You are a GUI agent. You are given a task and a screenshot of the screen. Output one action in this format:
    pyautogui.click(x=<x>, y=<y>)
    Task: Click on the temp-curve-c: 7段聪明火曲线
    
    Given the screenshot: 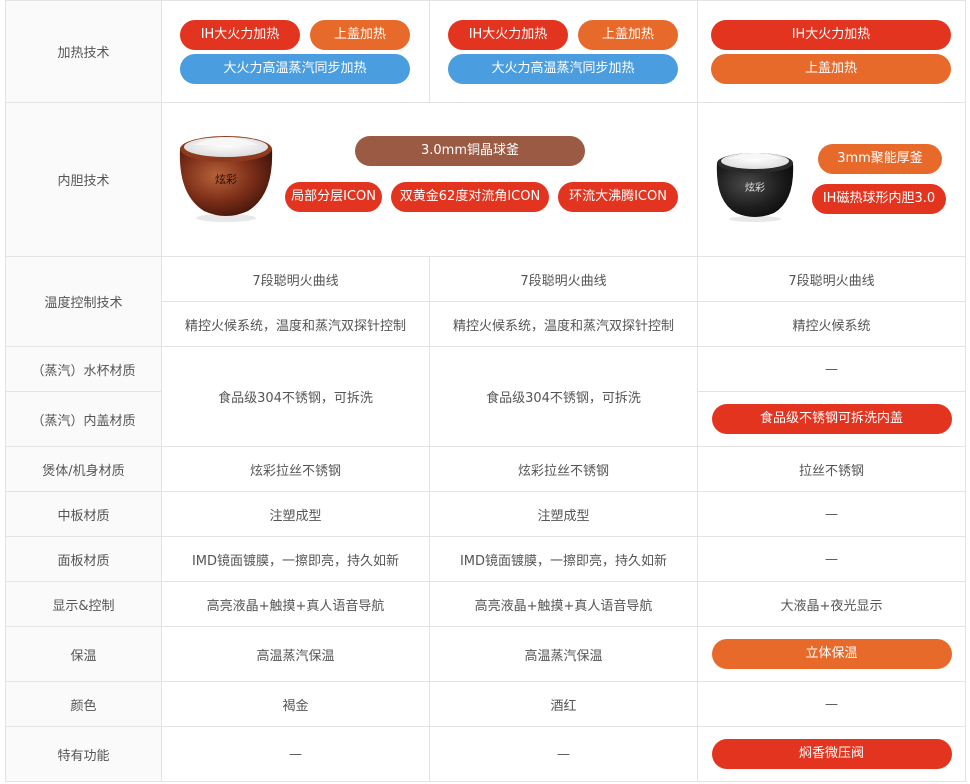 What is the action you would take?
    pyautogui.click(x=831, y=279)
    